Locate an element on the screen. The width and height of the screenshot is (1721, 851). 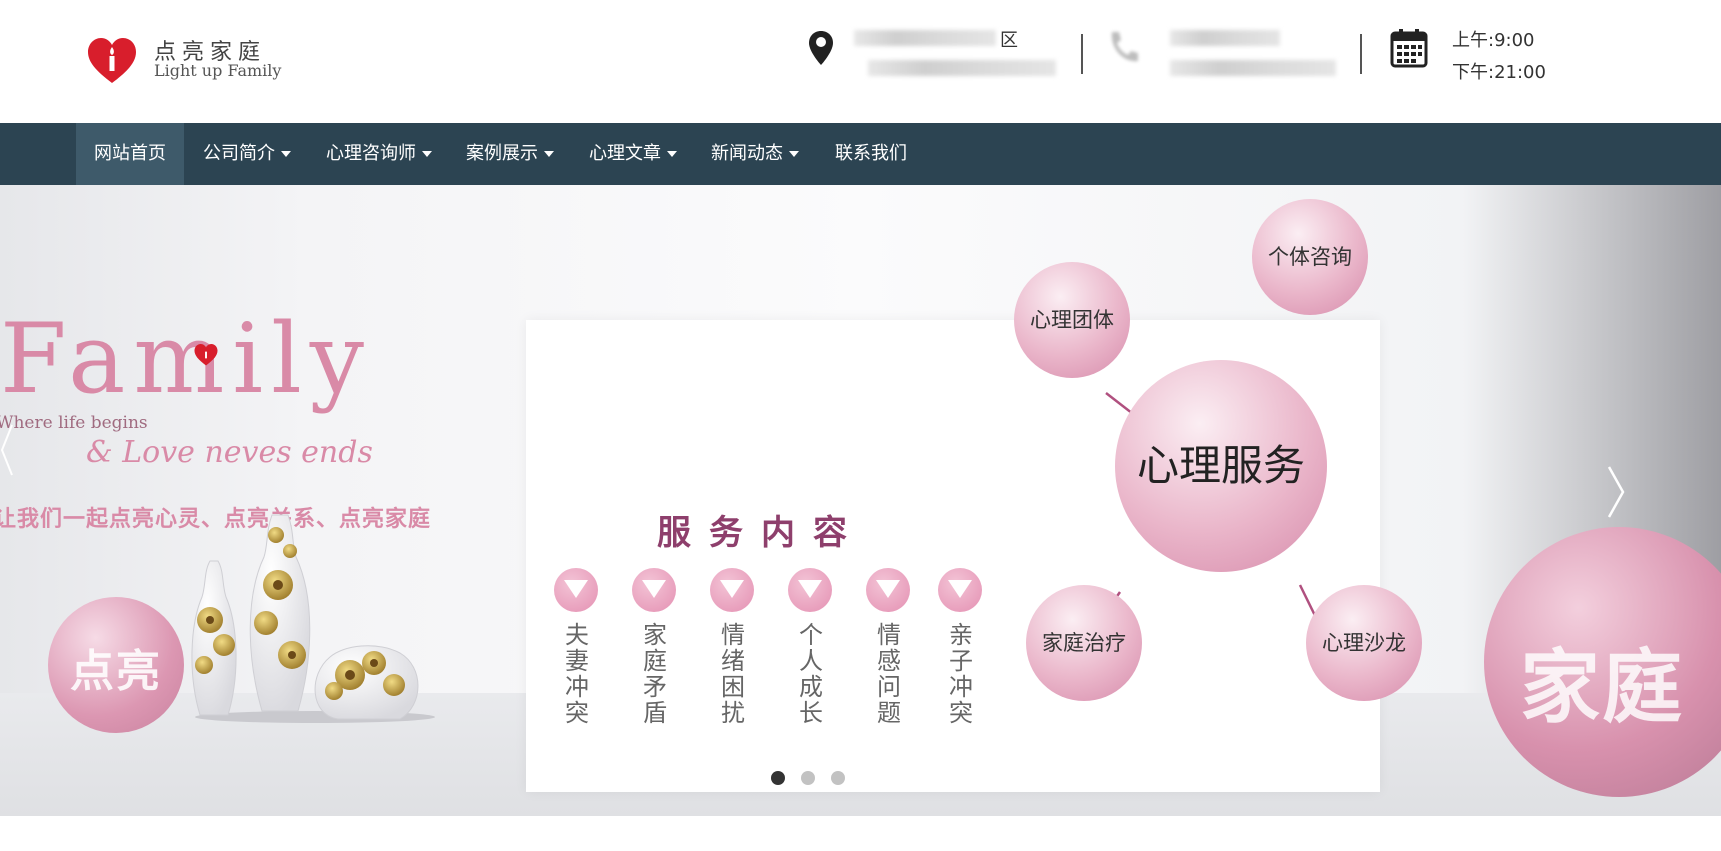
nav-item-label: 心理咨询师 is located at coordinates (371, 153).